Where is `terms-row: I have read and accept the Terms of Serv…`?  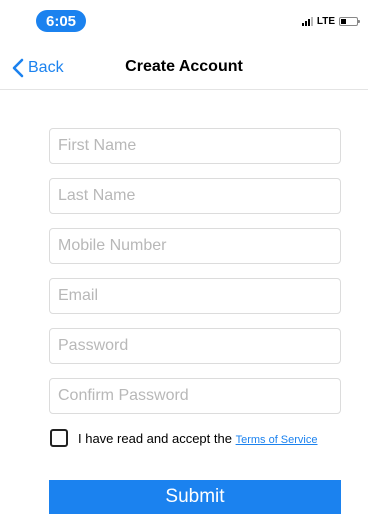 terms-row: I have read and accept the Terms of Serv… is located at coordinates (200, 438).